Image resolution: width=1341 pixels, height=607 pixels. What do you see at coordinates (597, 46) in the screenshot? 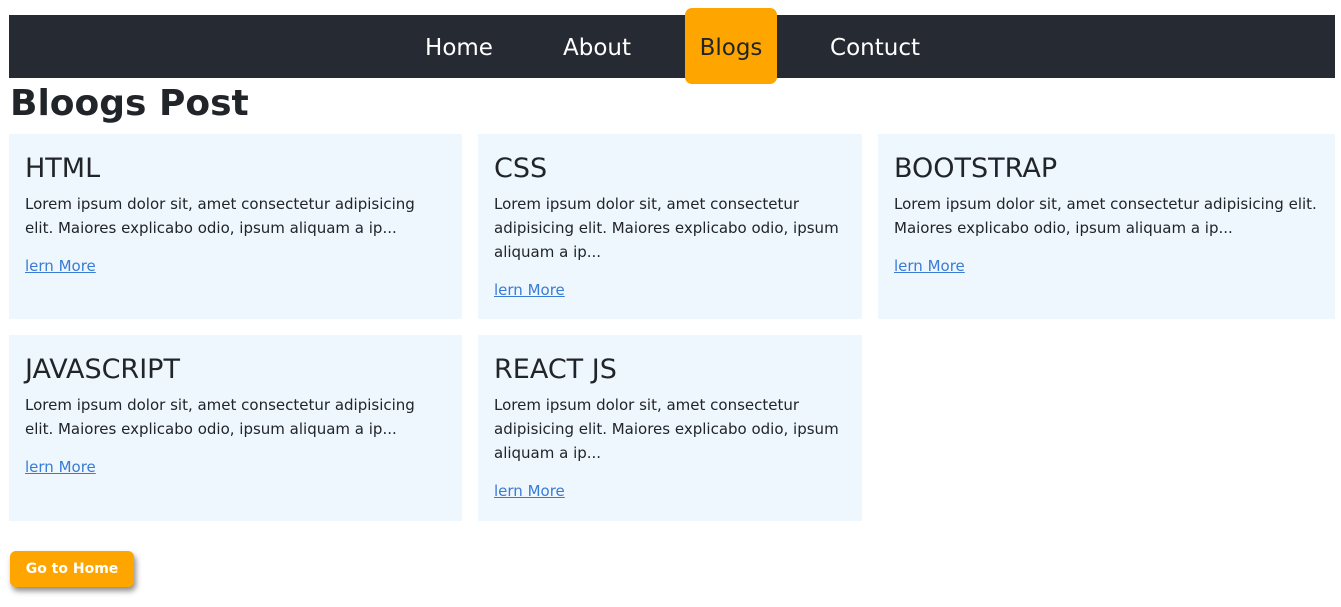
I see `nav-about-link: About` at bounding box center [597, 46].